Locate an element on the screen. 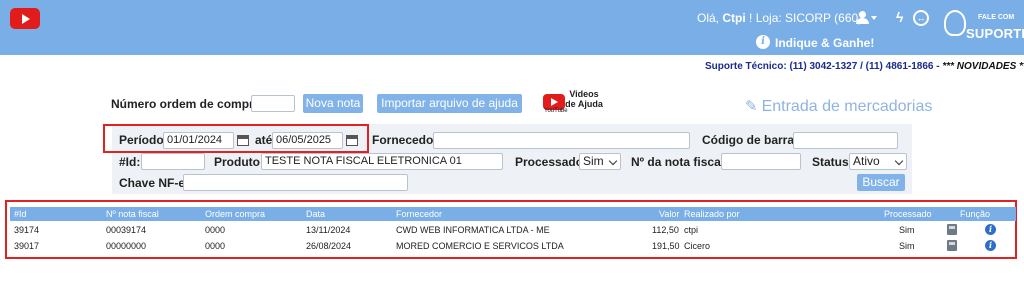 The height and width of the screenshot is (284, 1024). novidades-link: *** NOVIDADES *** is located at coordinates (983, 66).